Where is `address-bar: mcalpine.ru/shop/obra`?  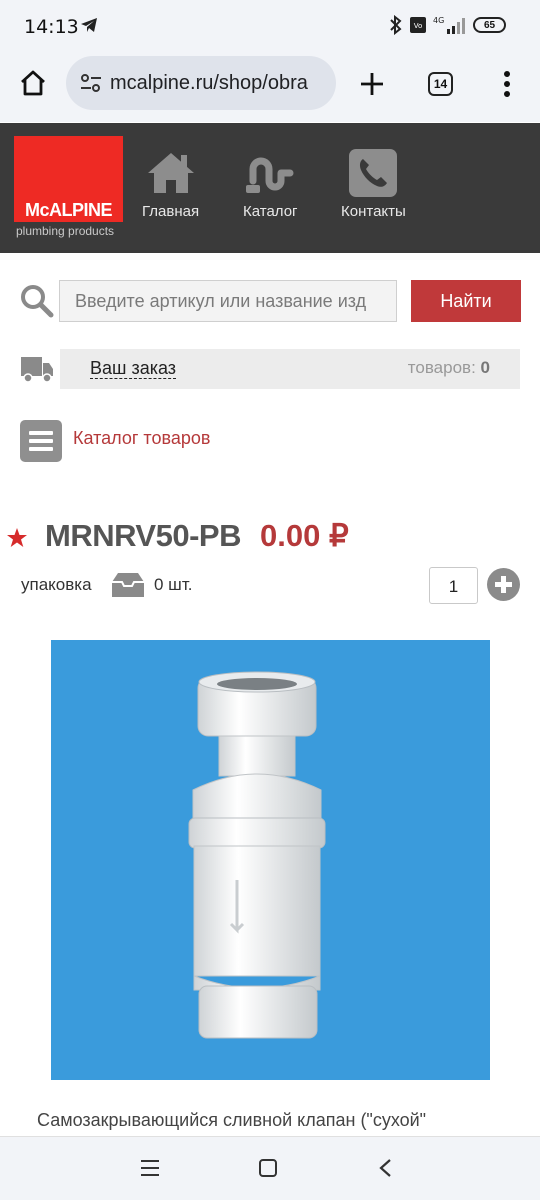
address-bar: mcalpine.ru/shop/obra is located at coordinates (201, 83).